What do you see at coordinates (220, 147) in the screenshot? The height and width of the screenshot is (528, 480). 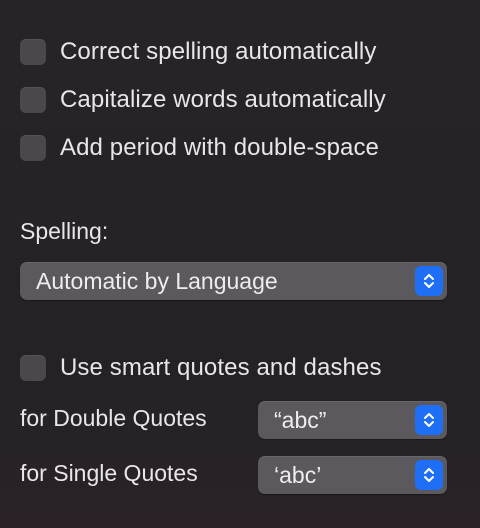 I see `add-period-label: Add period with double-space` at bounding box center [220, 147].